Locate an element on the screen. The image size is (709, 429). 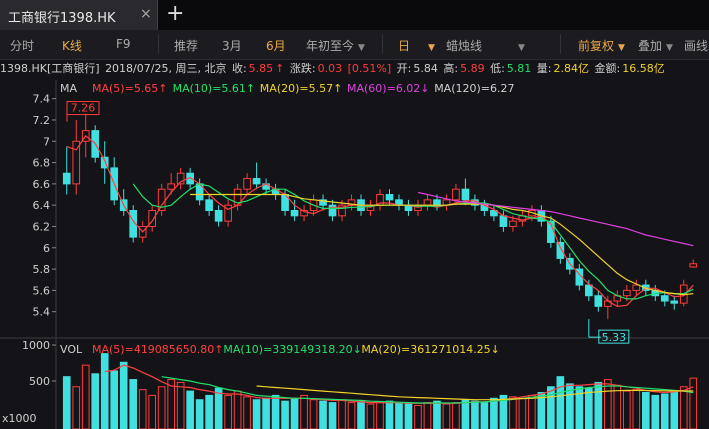
tab-stock: 工商银行1398.HK × is located at coordinates (79, 15).